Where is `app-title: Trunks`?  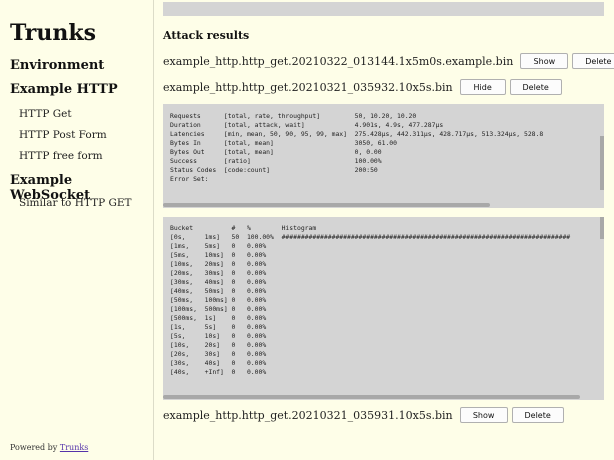
app-title: Trunks is located at coordinates (53, 33).